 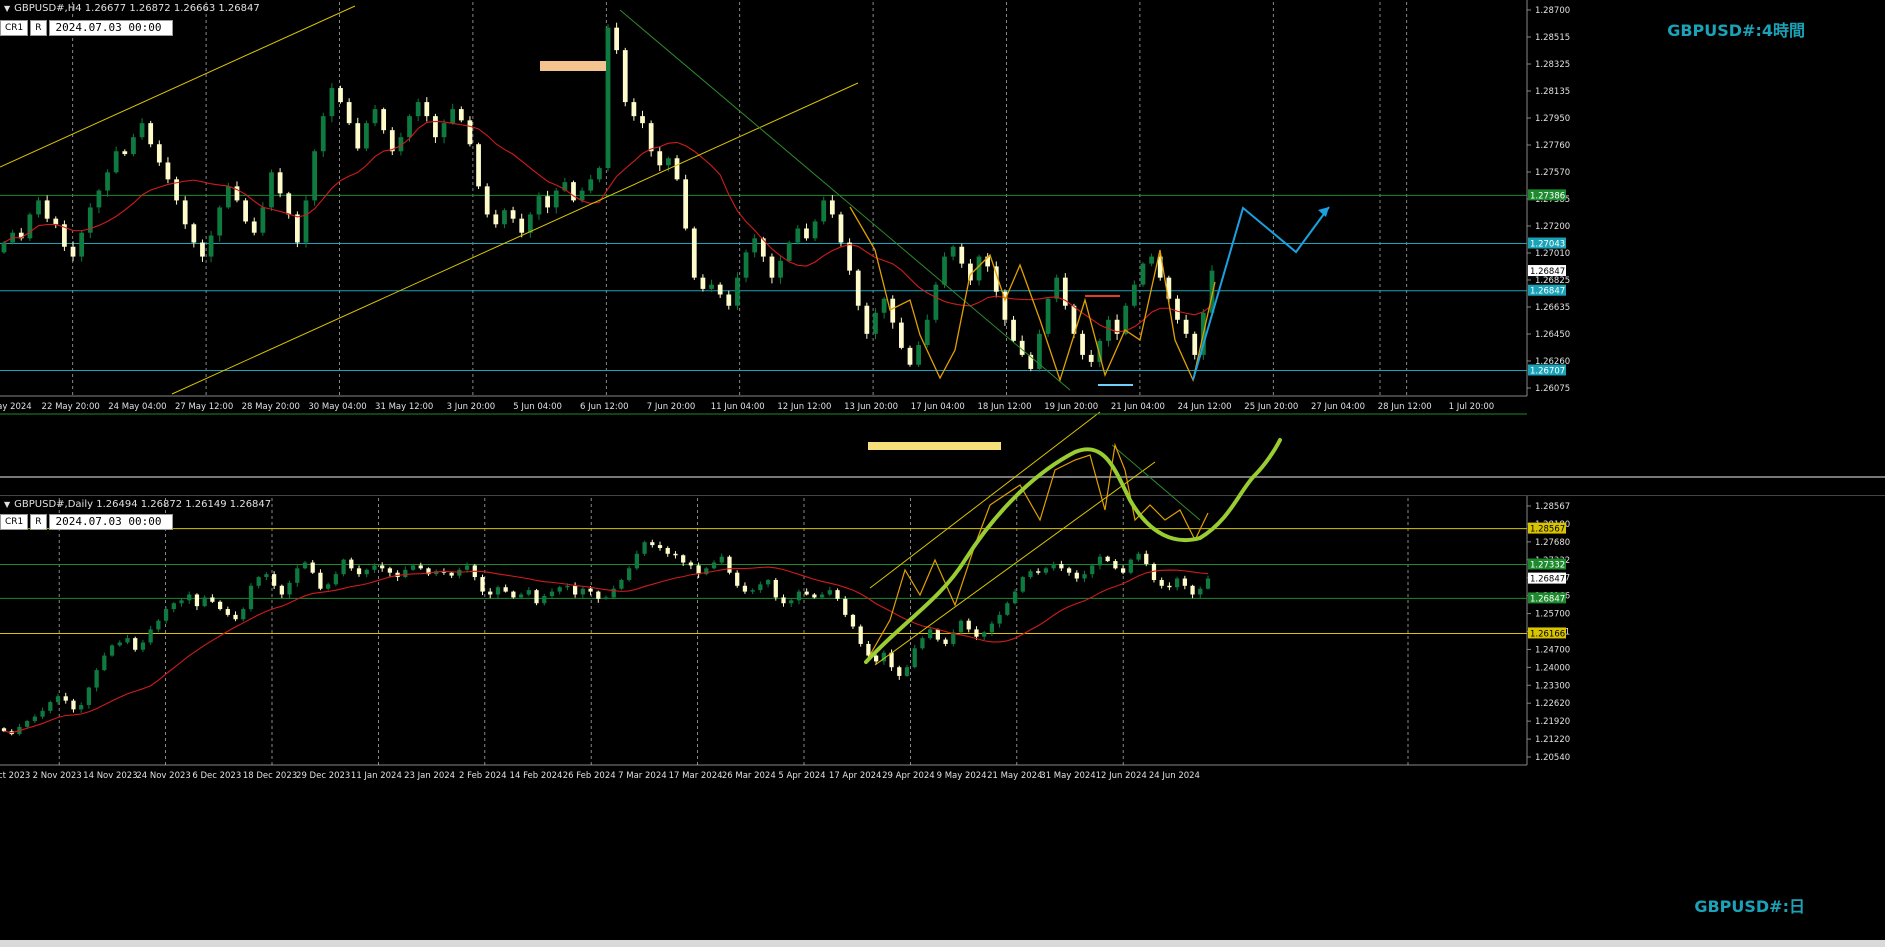 What do you see at coordinates (337, 407) in the screenshot?
I see `x-tick-label: 30 May 04:00` at bounding box center [337, 407].